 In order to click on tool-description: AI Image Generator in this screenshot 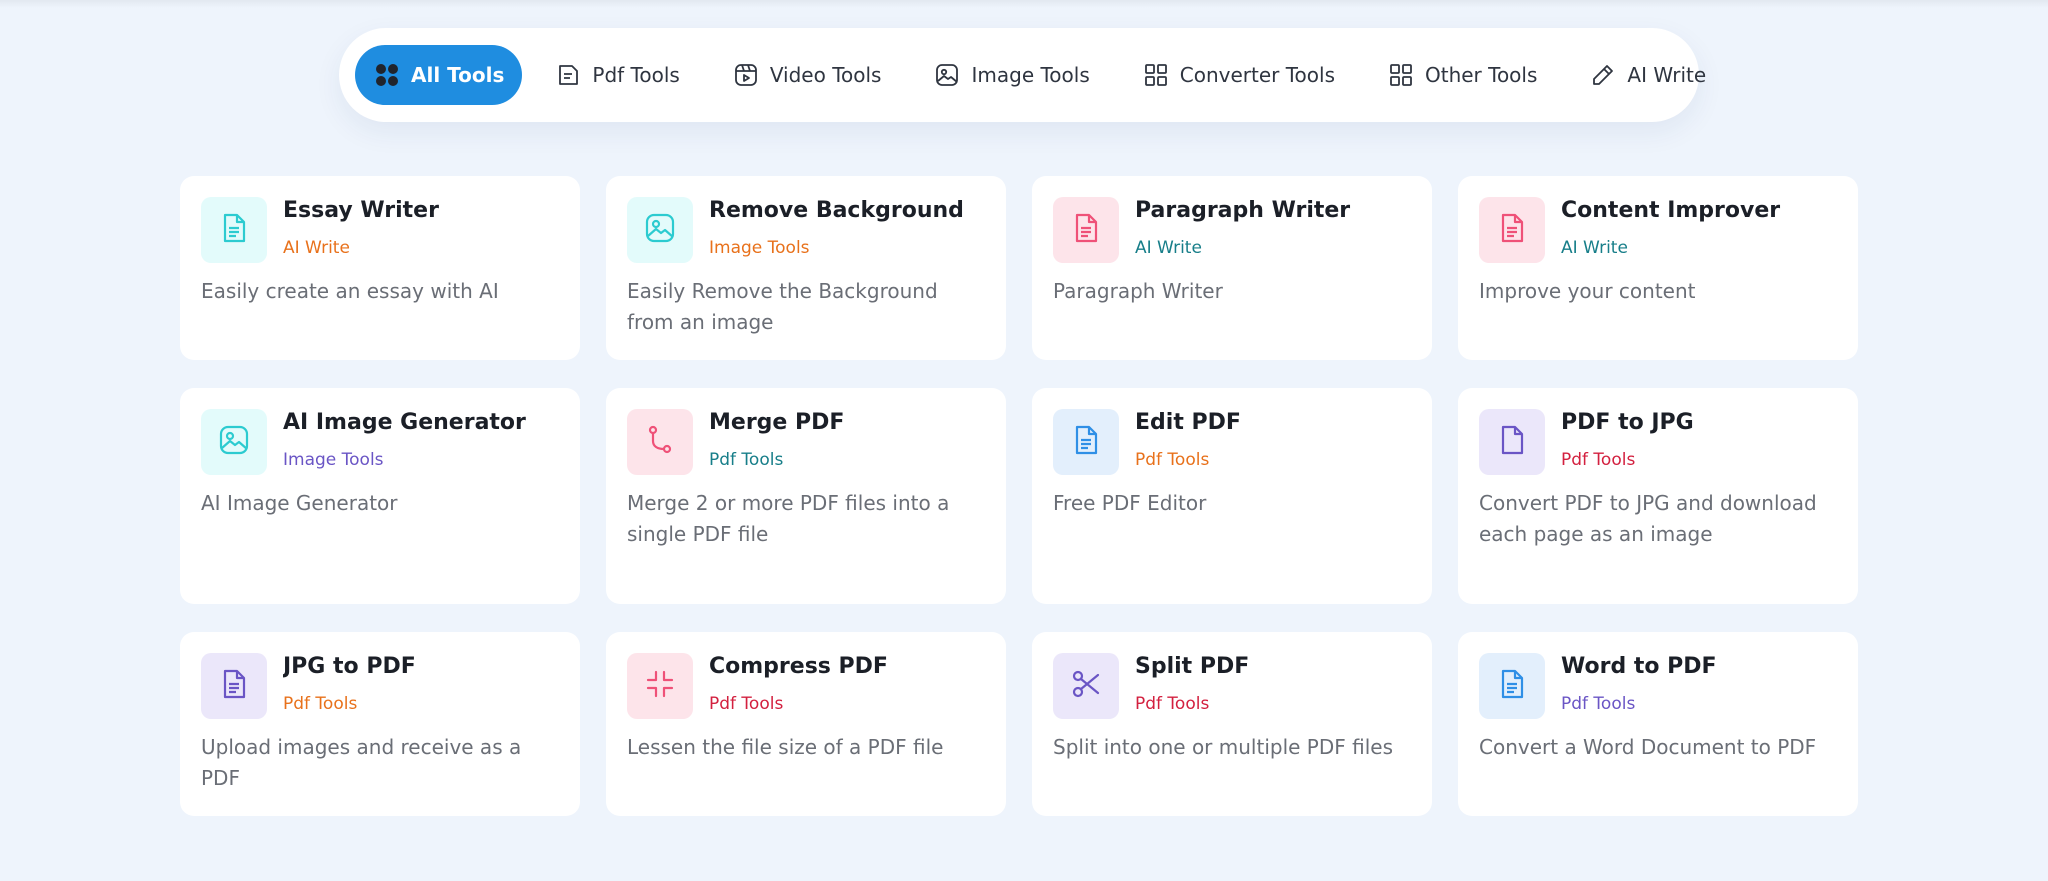, I will do `click(299, 503)`.